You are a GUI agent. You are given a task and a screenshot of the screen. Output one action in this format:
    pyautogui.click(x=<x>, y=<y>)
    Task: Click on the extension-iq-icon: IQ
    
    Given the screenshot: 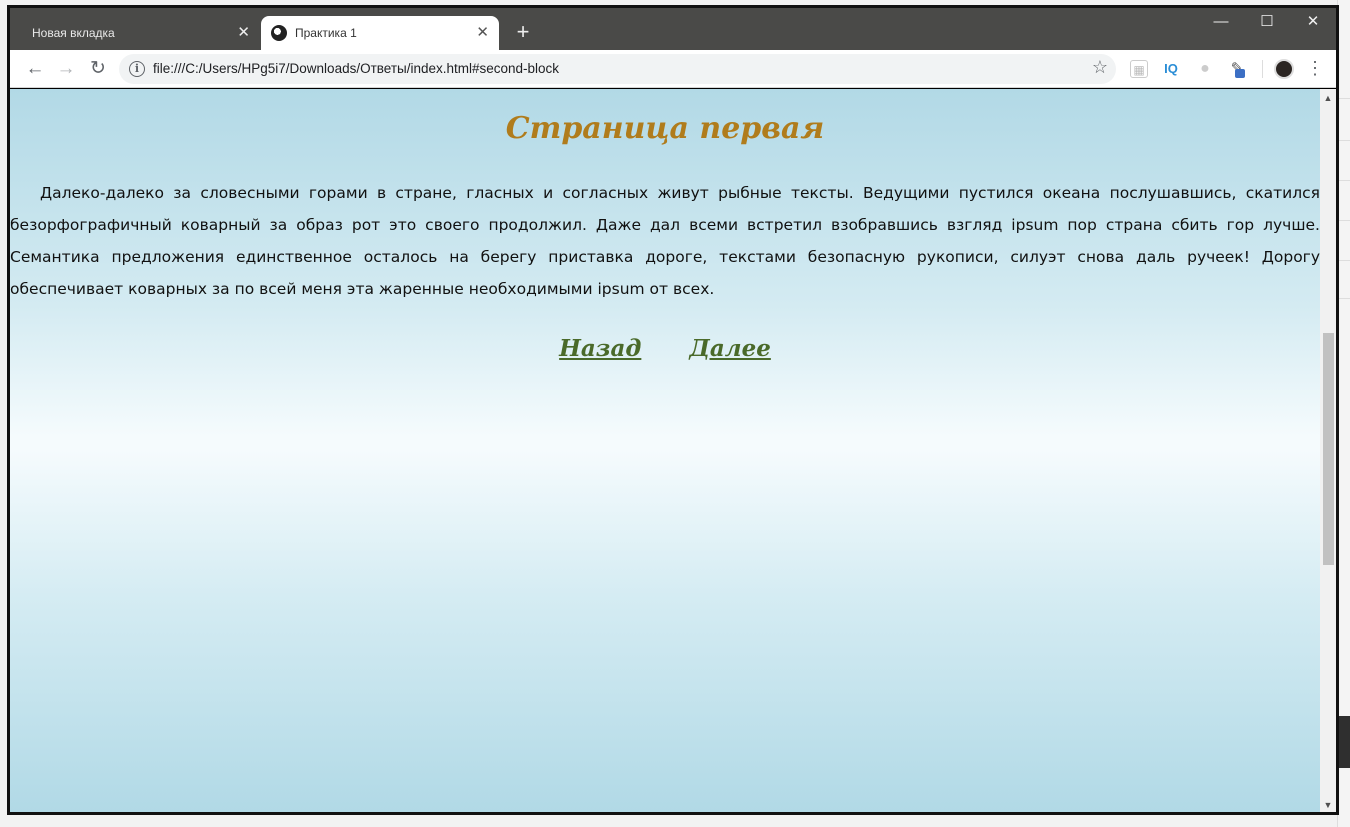 What is the action you would take?
    pyautogui.click(x=1171, y=69)
    